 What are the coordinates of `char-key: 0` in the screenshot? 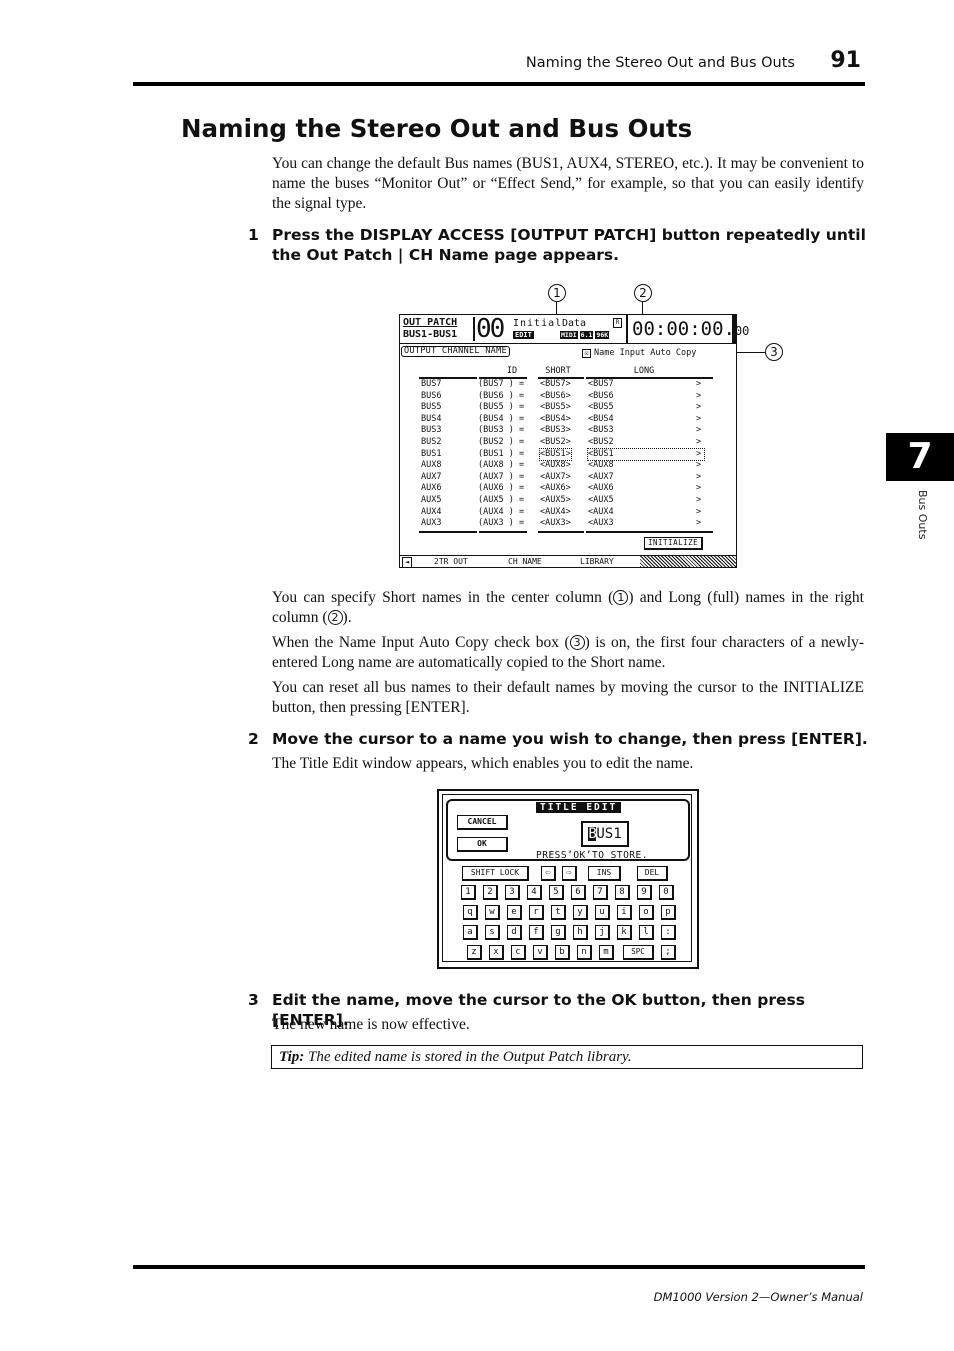 It's located at (666, 892).